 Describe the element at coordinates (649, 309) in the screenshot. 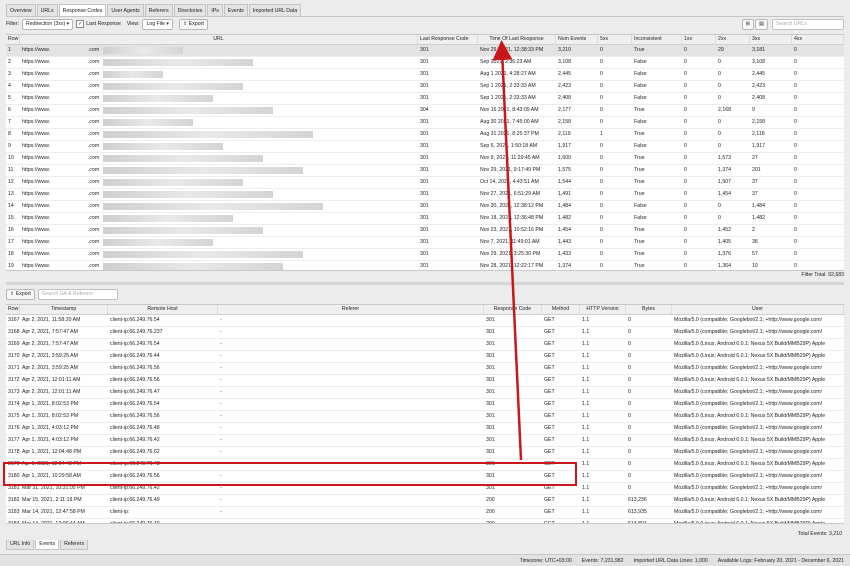

I see `col-header: Bytes` at that location.